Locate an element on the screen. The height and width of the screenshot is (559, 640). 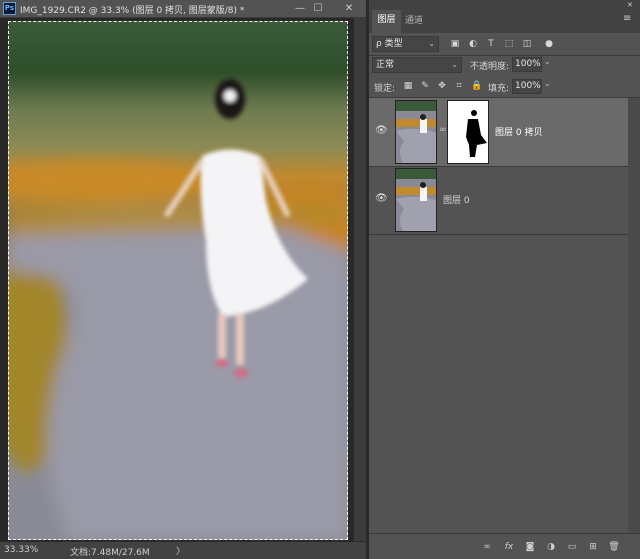
close-document-button: ✕ is located at coordinates (349, 9).